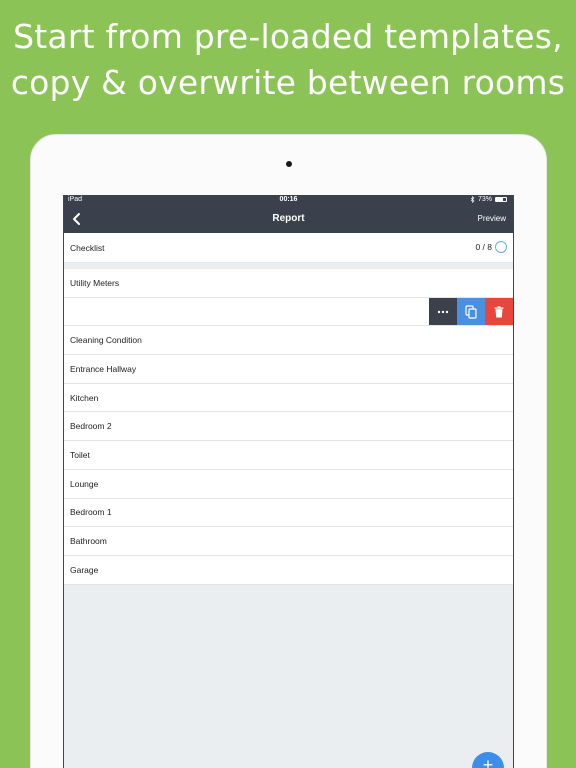 The width and height of the screenshot is (576, 768). Describe the element at coordinates (80, 454) in the screenshot. I see `list-item-label: Toilet` at that location.